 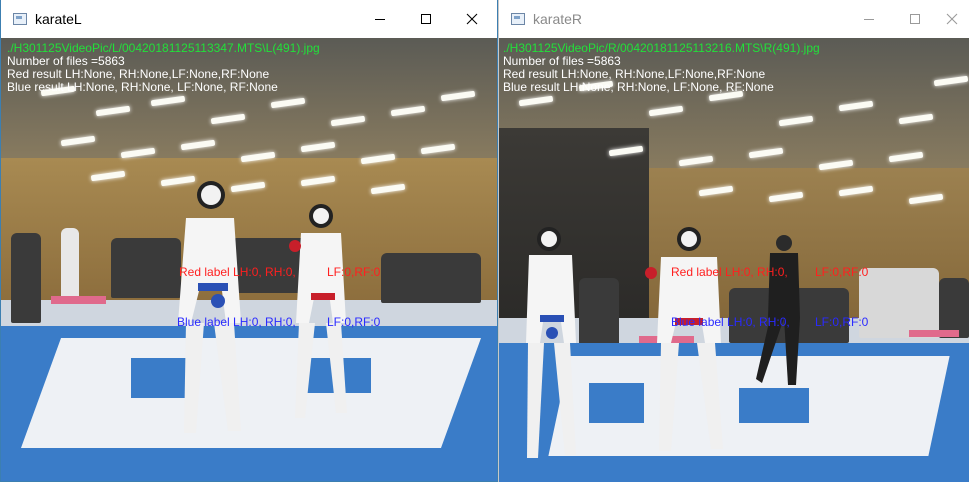 I want to click on window-title: karateL, so click(x=58, y=19).